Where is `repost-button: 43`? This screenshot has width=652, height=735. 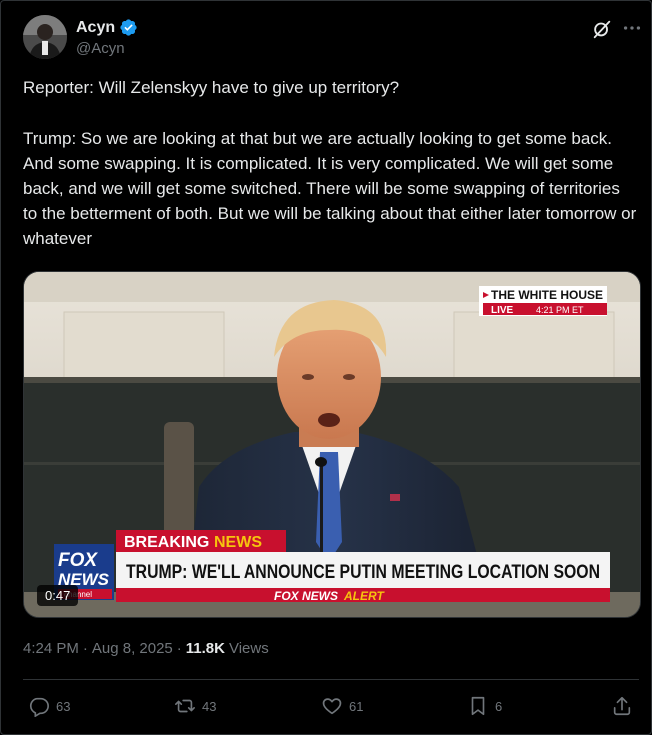 repost-button: 43 is located at coordinates (195, 706).